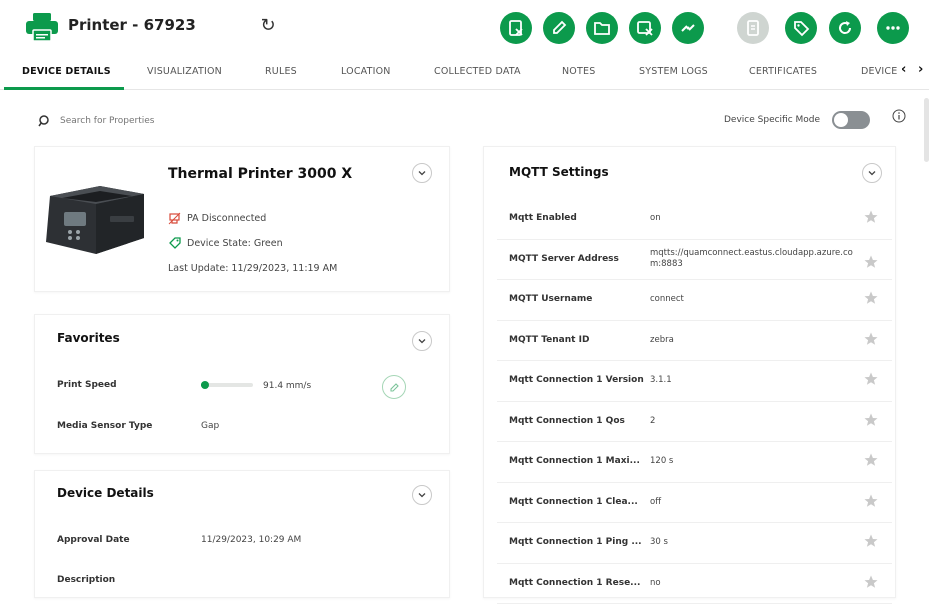 The image size is (929, 604). I want to click on table-row: Mqtt Enabled on, so click(694, 219).